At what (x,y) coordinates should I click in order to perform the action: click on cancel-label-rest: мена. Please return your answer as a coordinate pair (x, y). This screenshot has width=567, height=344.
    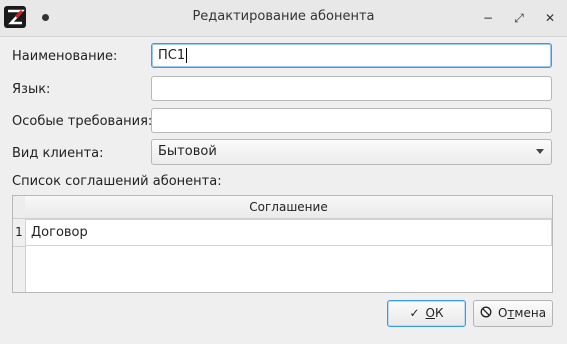
    Looking at the image, I should click on (530, 313).